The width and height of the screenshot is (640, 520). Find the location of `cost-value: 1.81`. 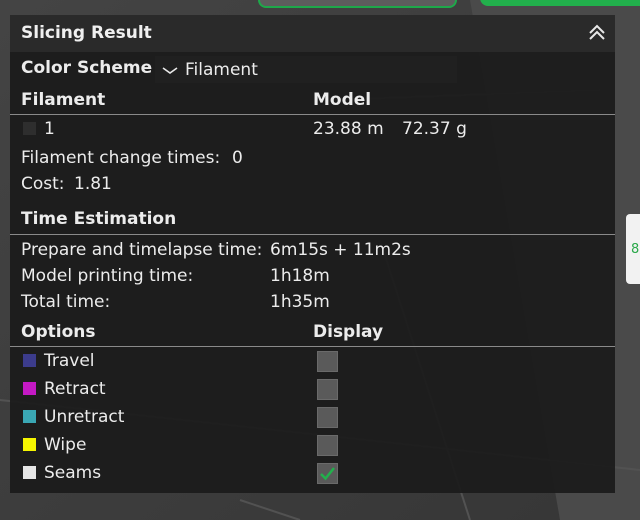

cost-value: 1.81 is located at coordinates (93, 184).